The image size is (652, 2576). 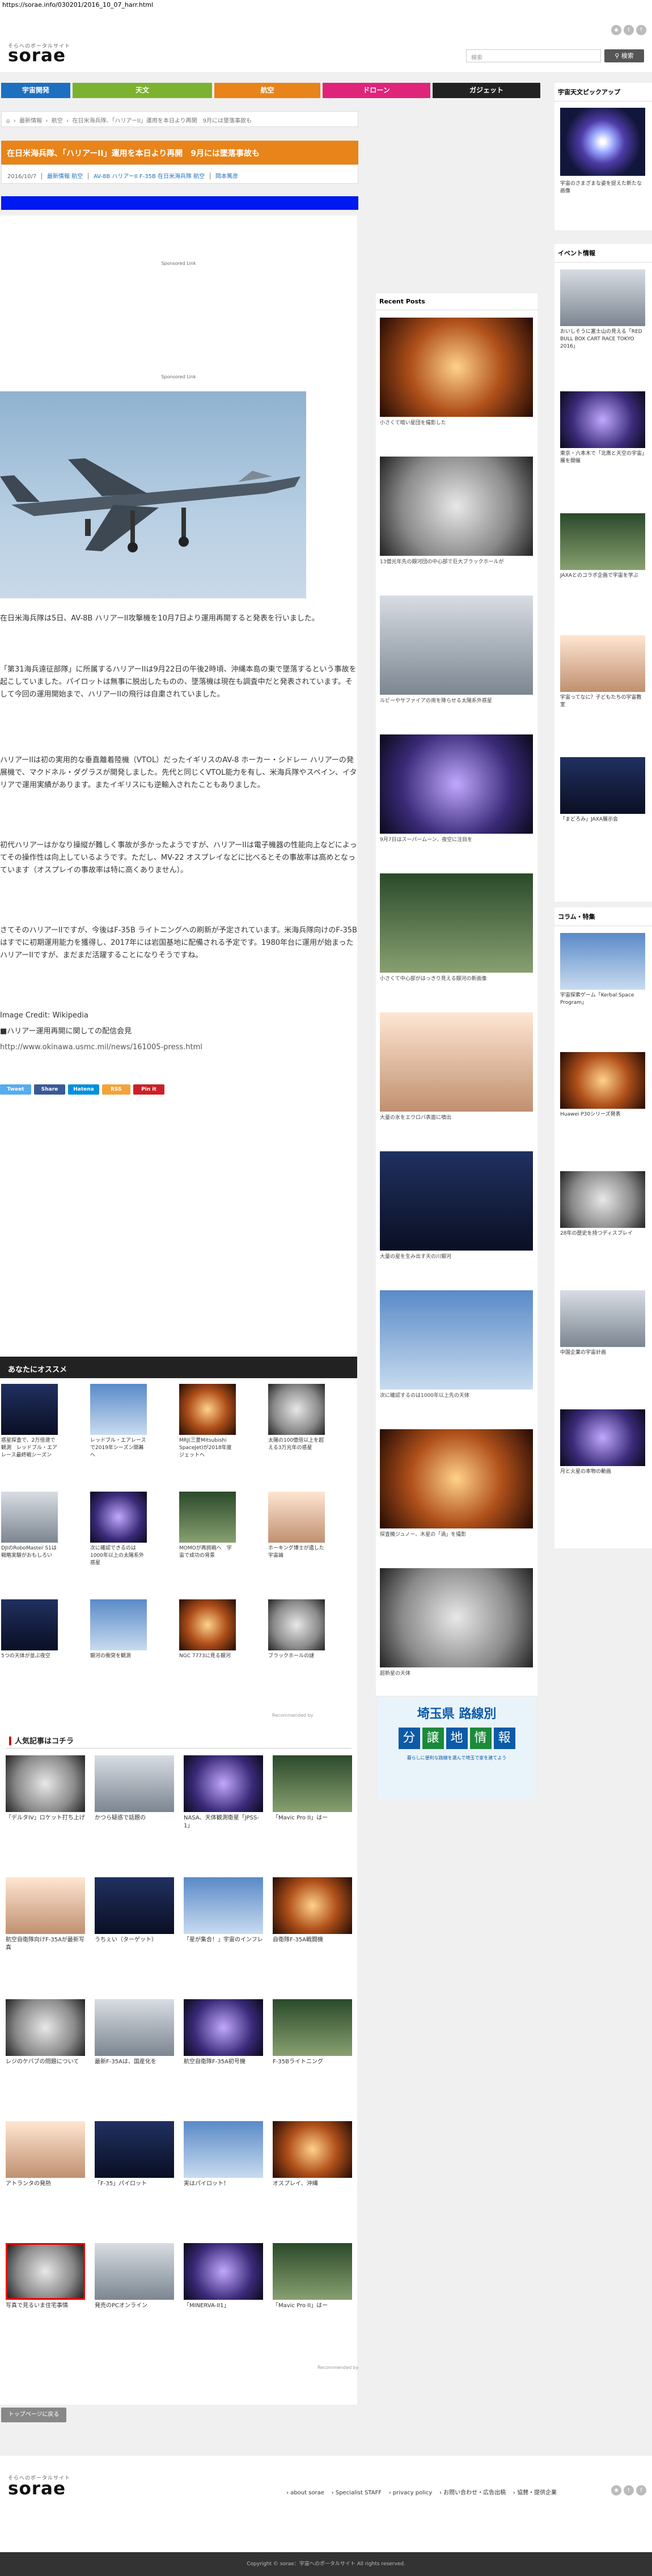 What do you see at coordinates (457, 1345) in the screenshot?
I see `recent-post: 次に確認するのは1000年以上先の天体` at bounding box center [457, 1345].